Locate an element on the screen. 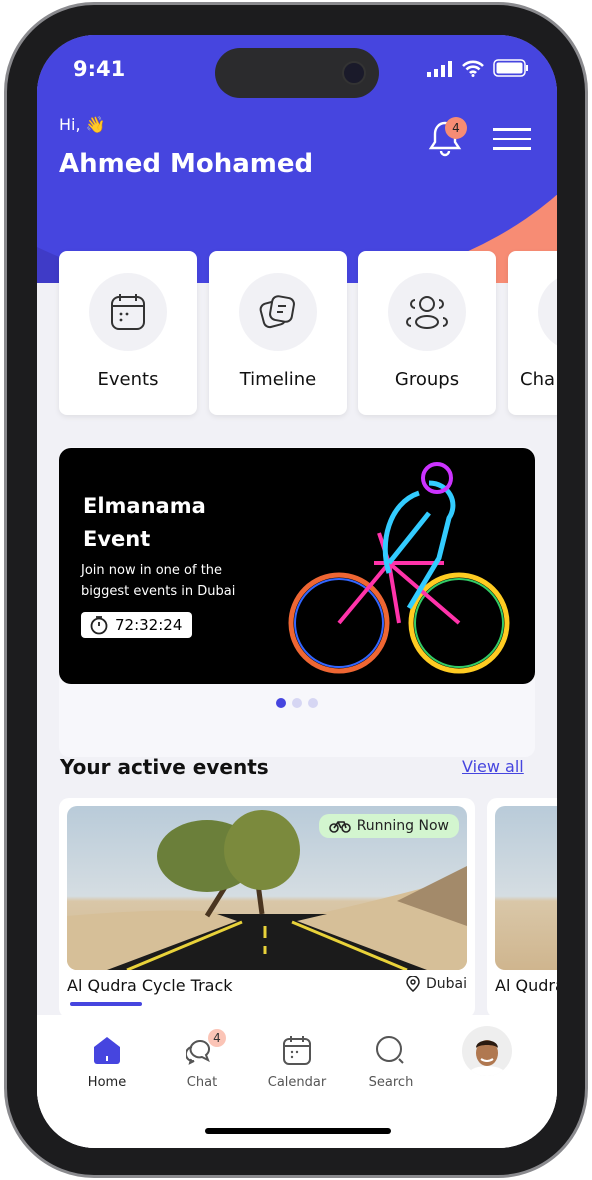  wifi-icon is located at coordinates (473, 68).